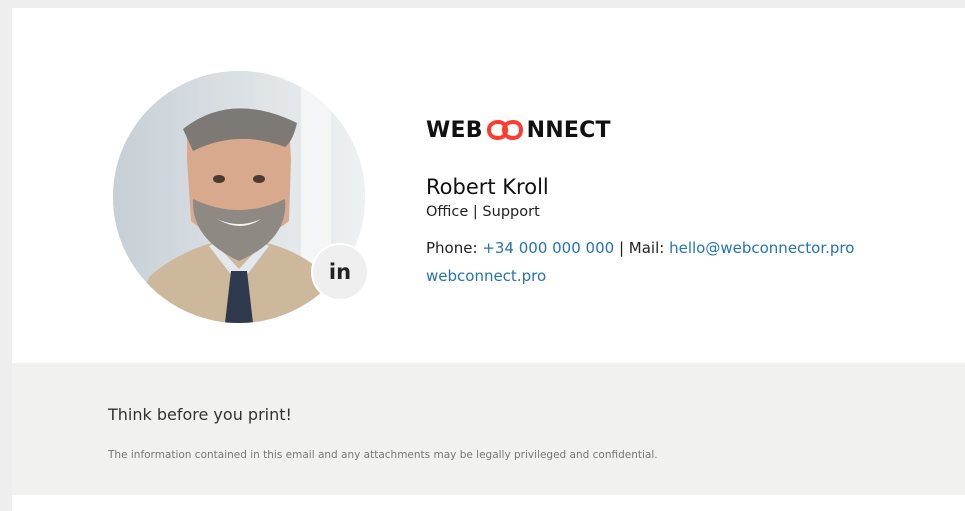 Image resolution: width=965 pixels, height=511 pixels. I want to click on chain-link-icon, so click(505, 130).